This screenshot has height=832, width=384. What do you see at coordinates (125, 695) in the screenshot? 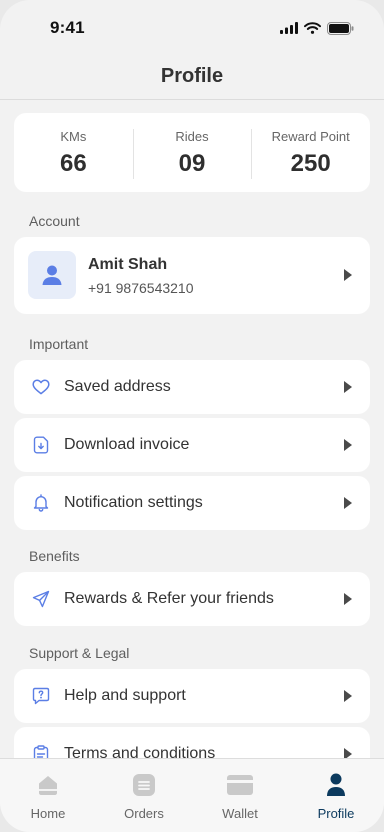
I see `menu-item-label: Help and support` at bounding box center [125, 695].